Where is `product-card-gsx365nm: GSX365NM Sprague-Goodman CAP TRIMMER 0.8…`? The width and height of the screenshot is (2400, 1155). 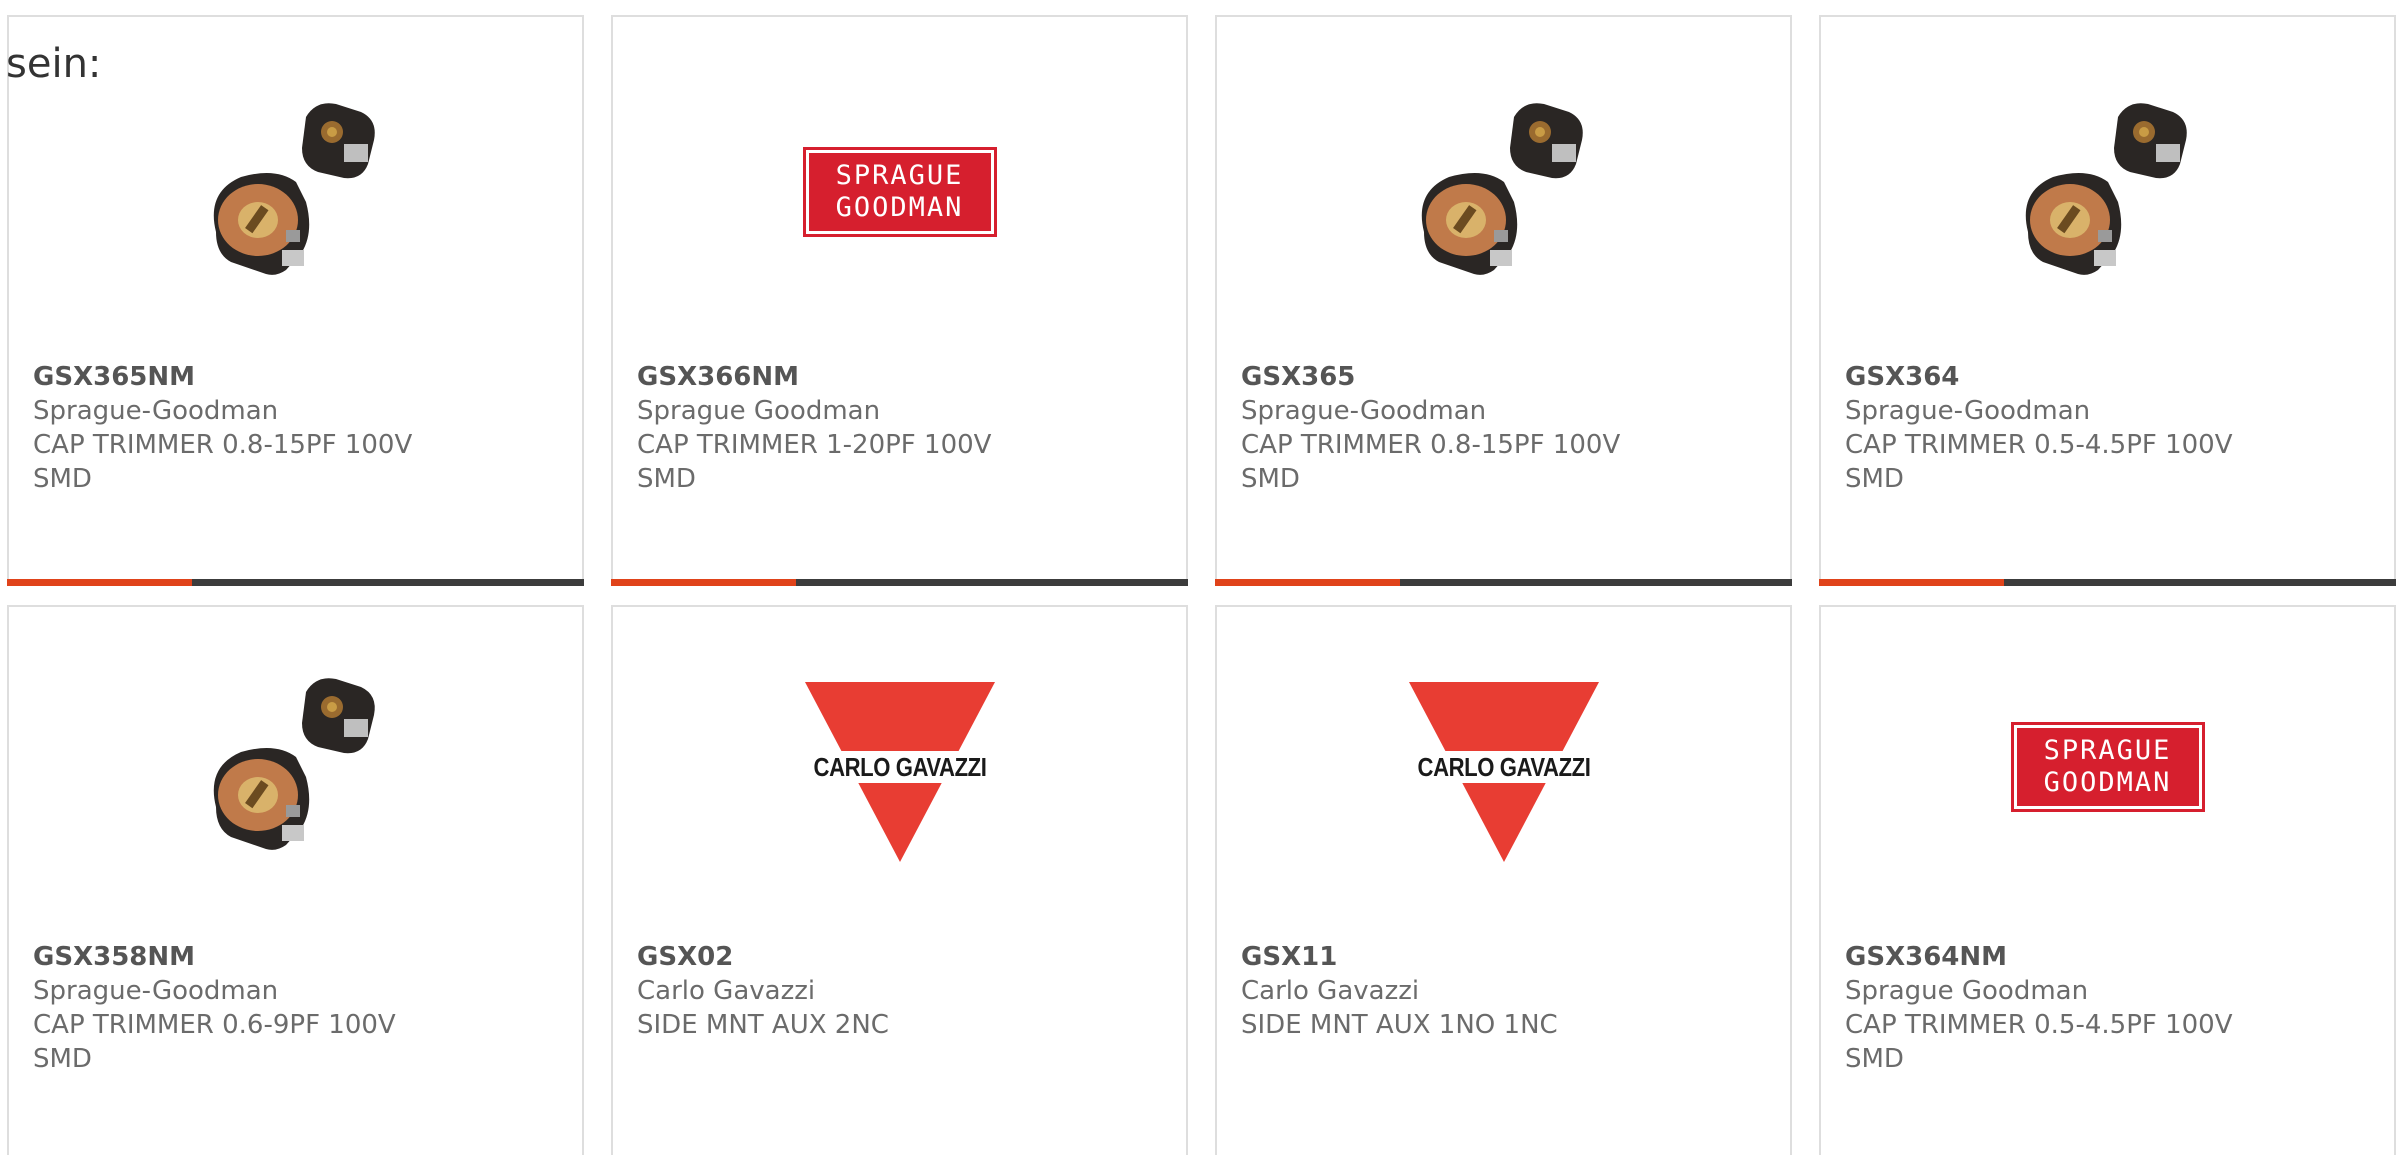 product-card-gsx365nm: GSX365NM Sprague-Goodman CAP TRIMMER 0.8… is located at coordinates (295, 300).